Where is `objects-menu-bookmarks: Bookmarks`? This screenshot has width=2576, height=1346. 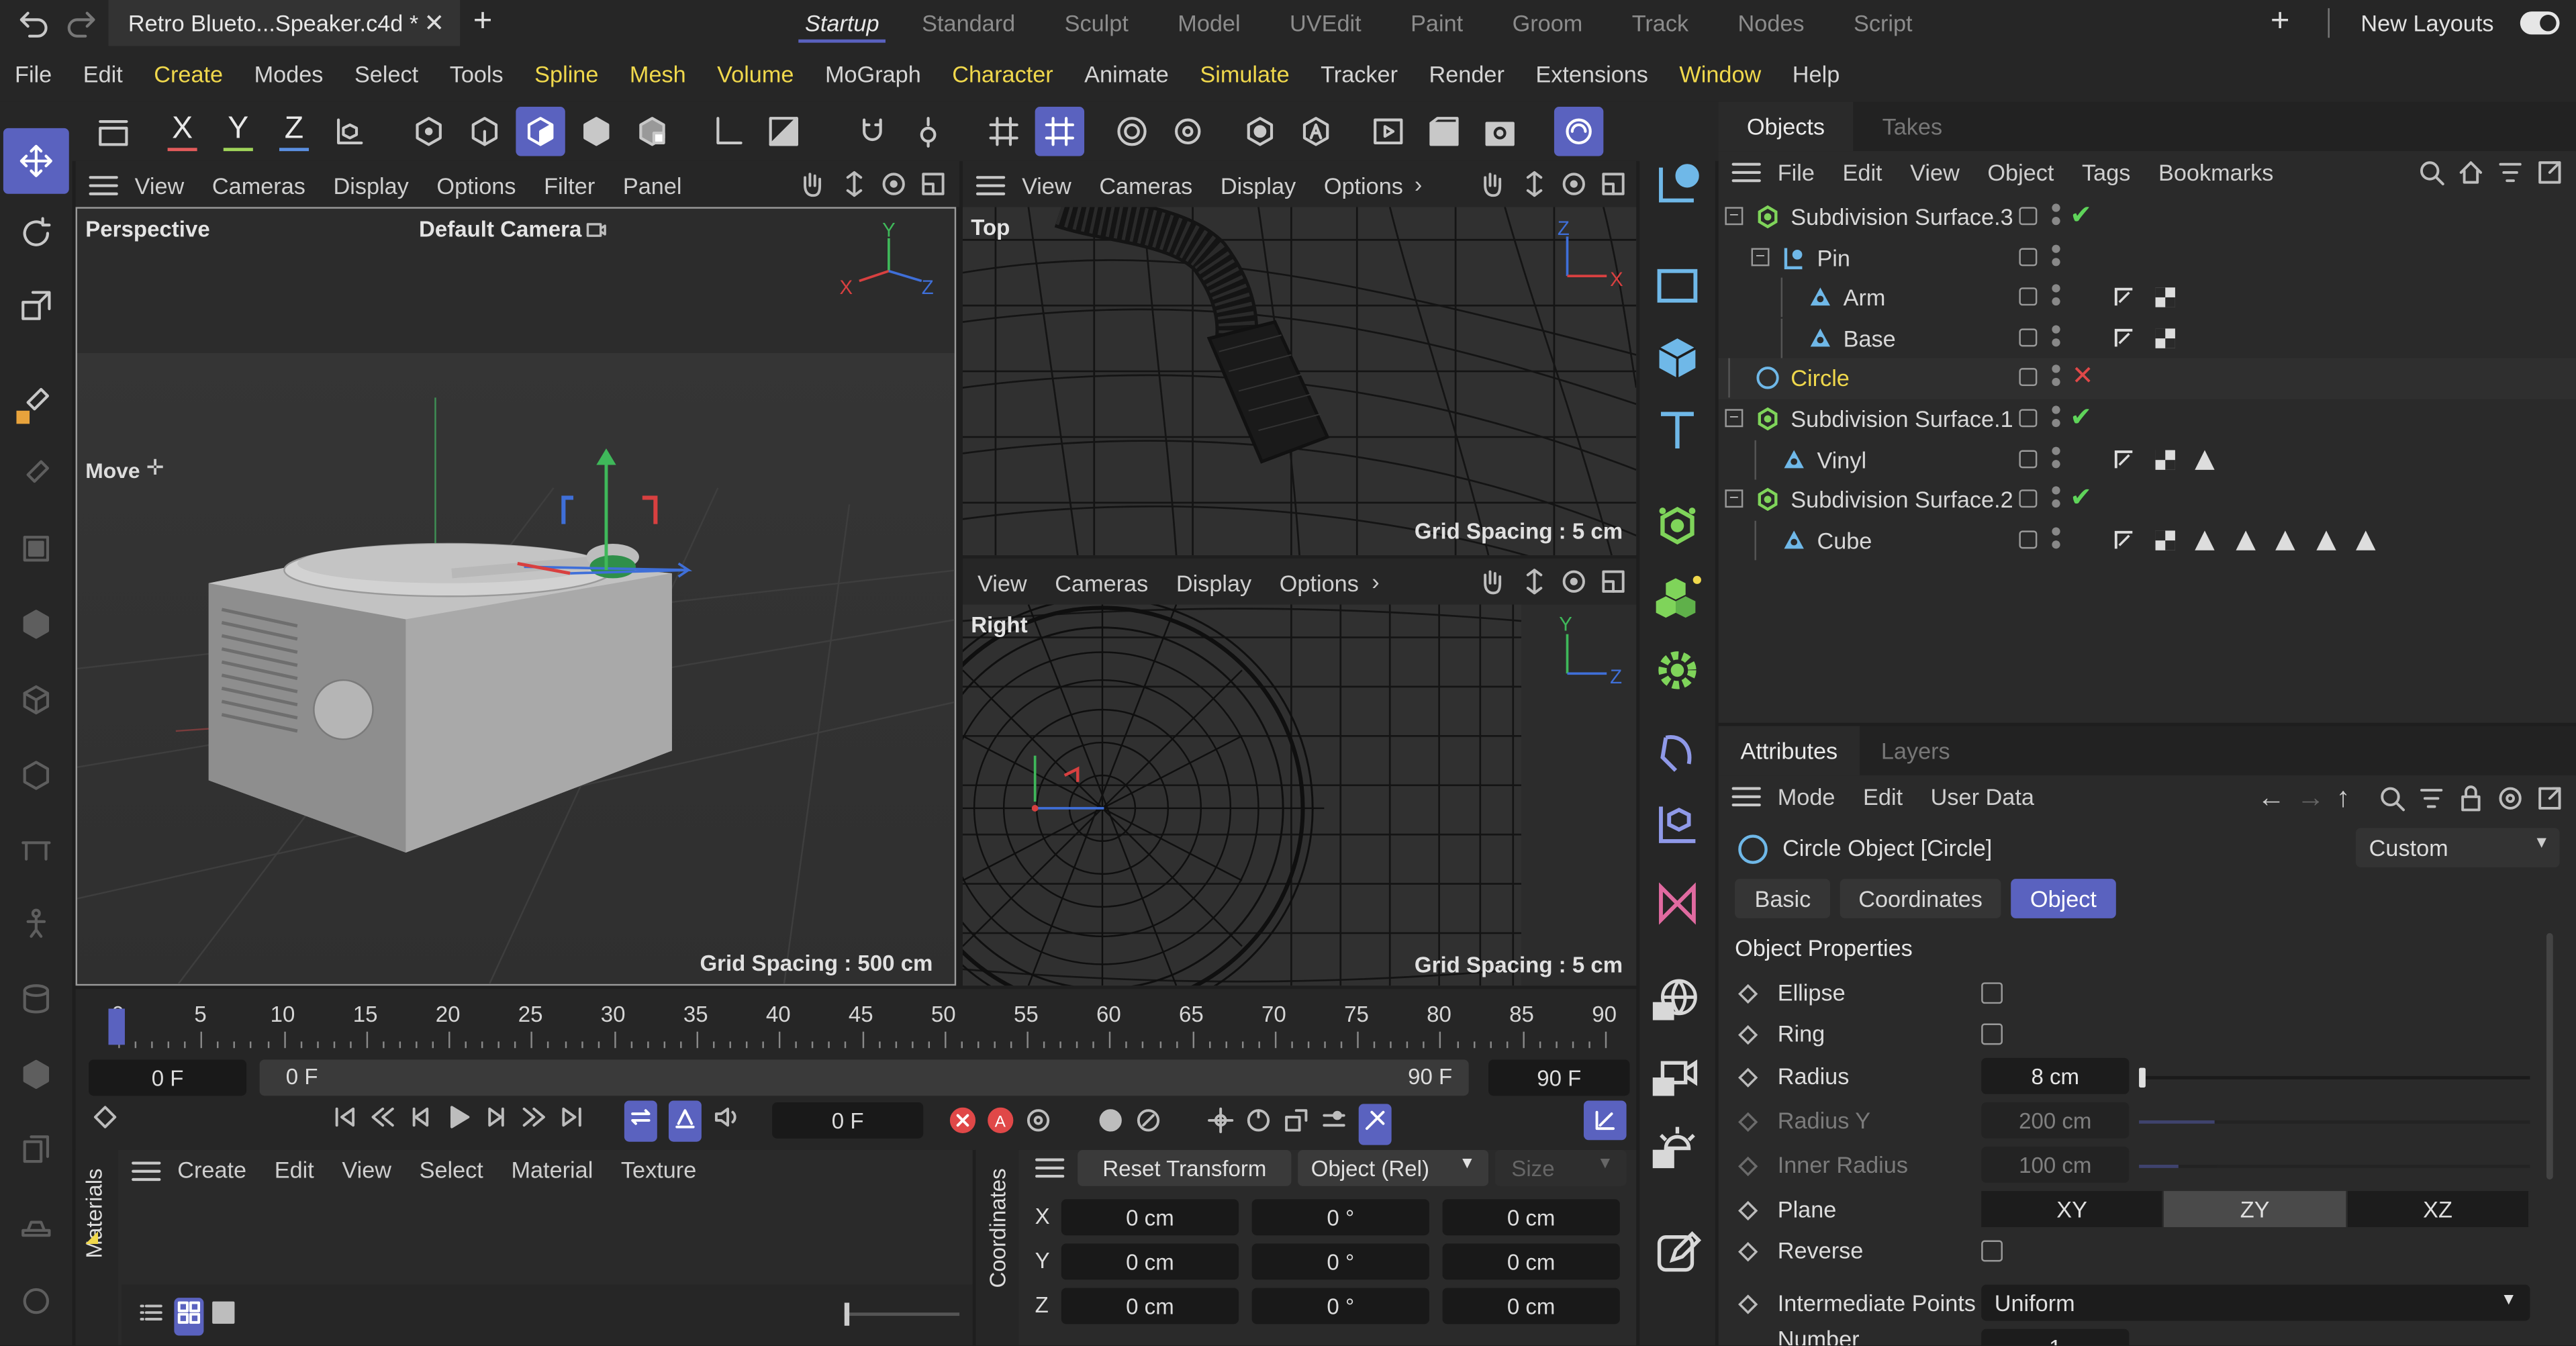
objects-menu-bookmarks: Bookmarks is located at coordinates (2215, 172).